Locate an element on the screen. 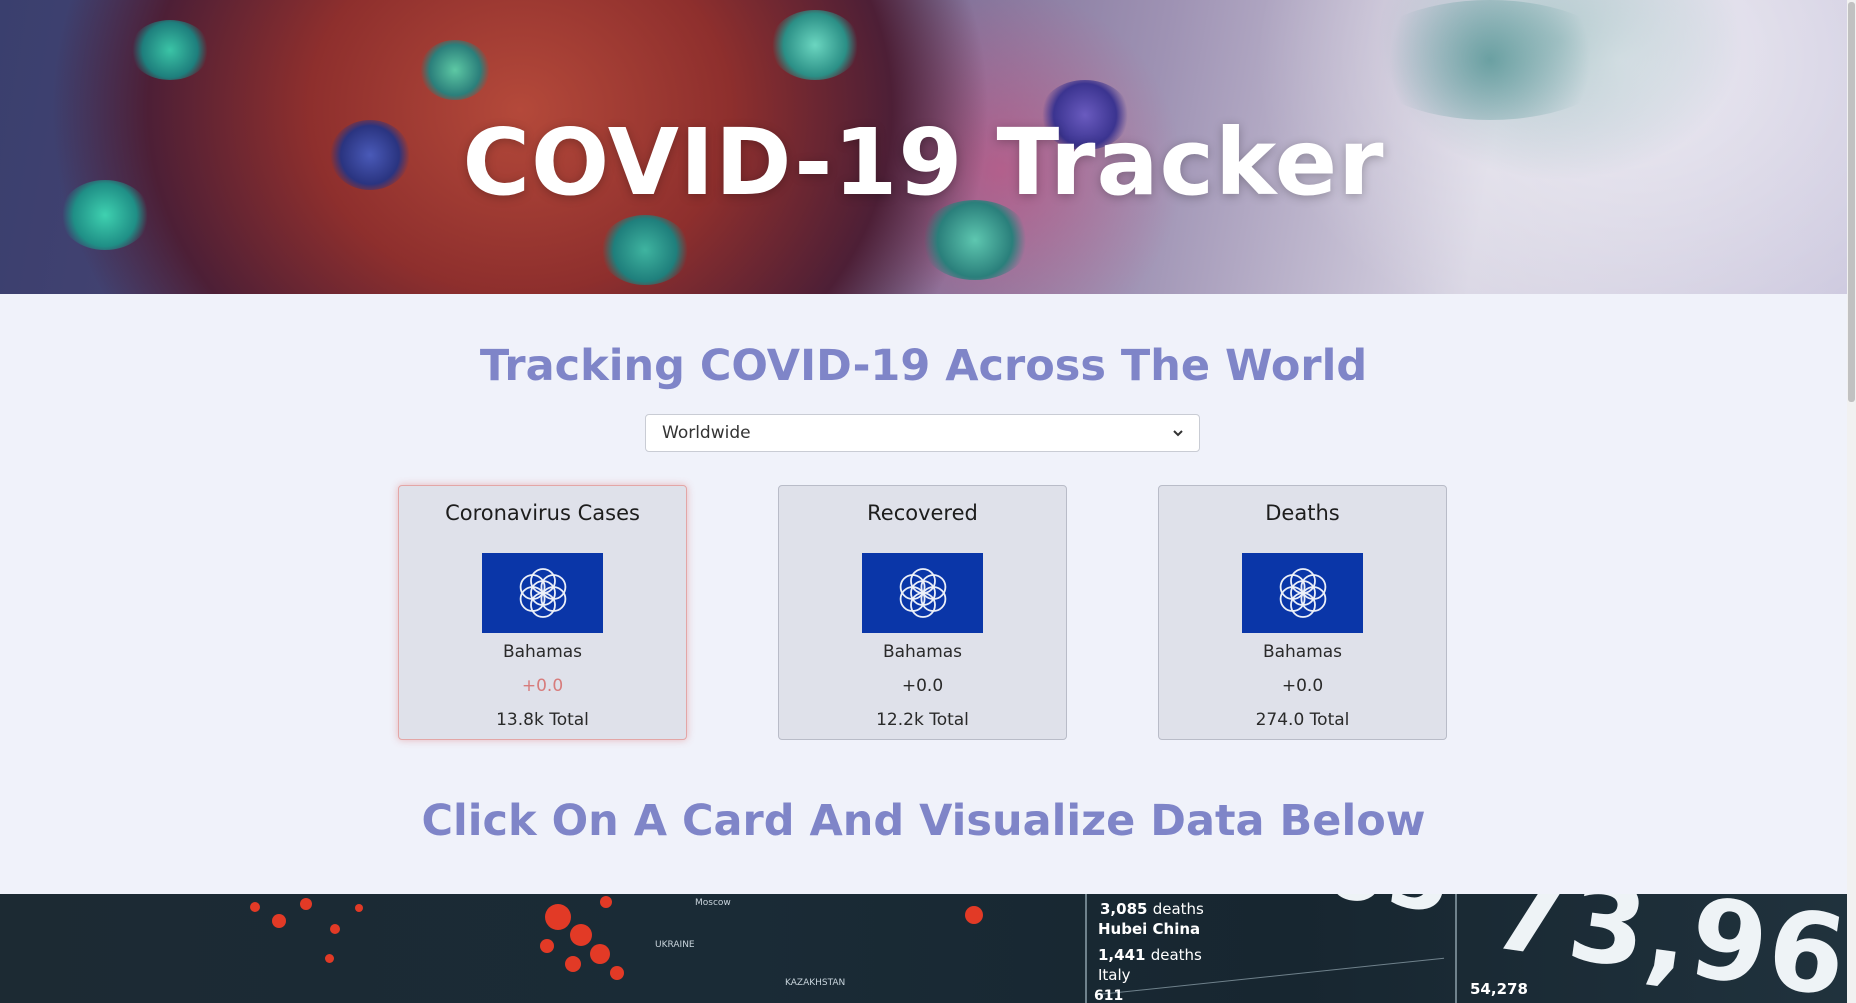 This screenshot has width=1856, height=1003. map-label: UKRAINE is located at coordinates (675, 945).